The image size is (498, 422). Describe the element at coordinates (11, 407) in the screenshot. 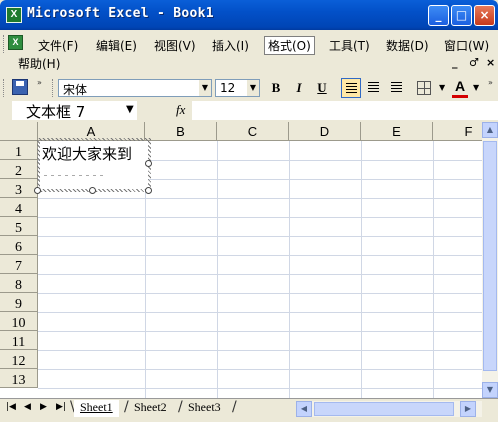

I see `first-sheet-icon: |◀` at that location.